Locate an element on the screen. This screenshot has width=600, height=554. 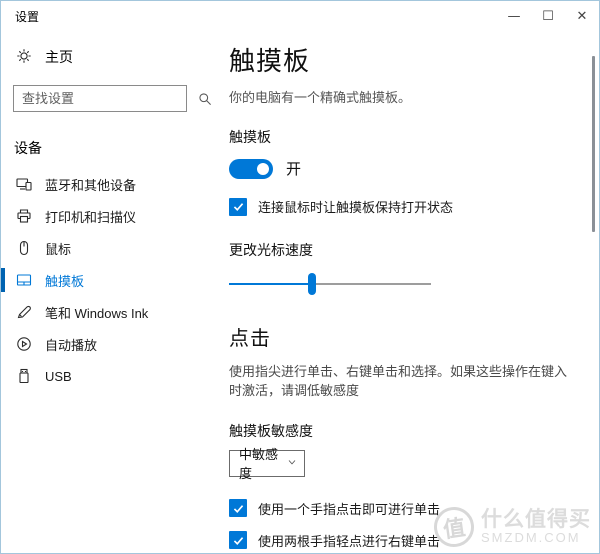
search-box is located at coordinates (112, 98).